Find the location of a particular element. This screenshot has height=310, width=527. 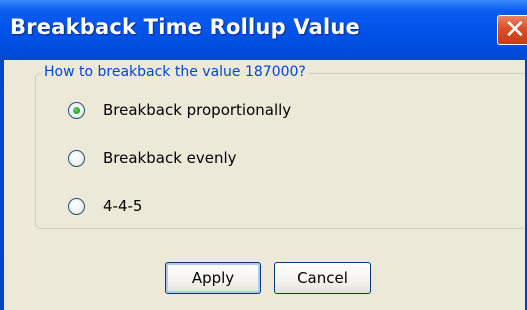

option-label: Breakback evenly is located at coordinates (170, 158).